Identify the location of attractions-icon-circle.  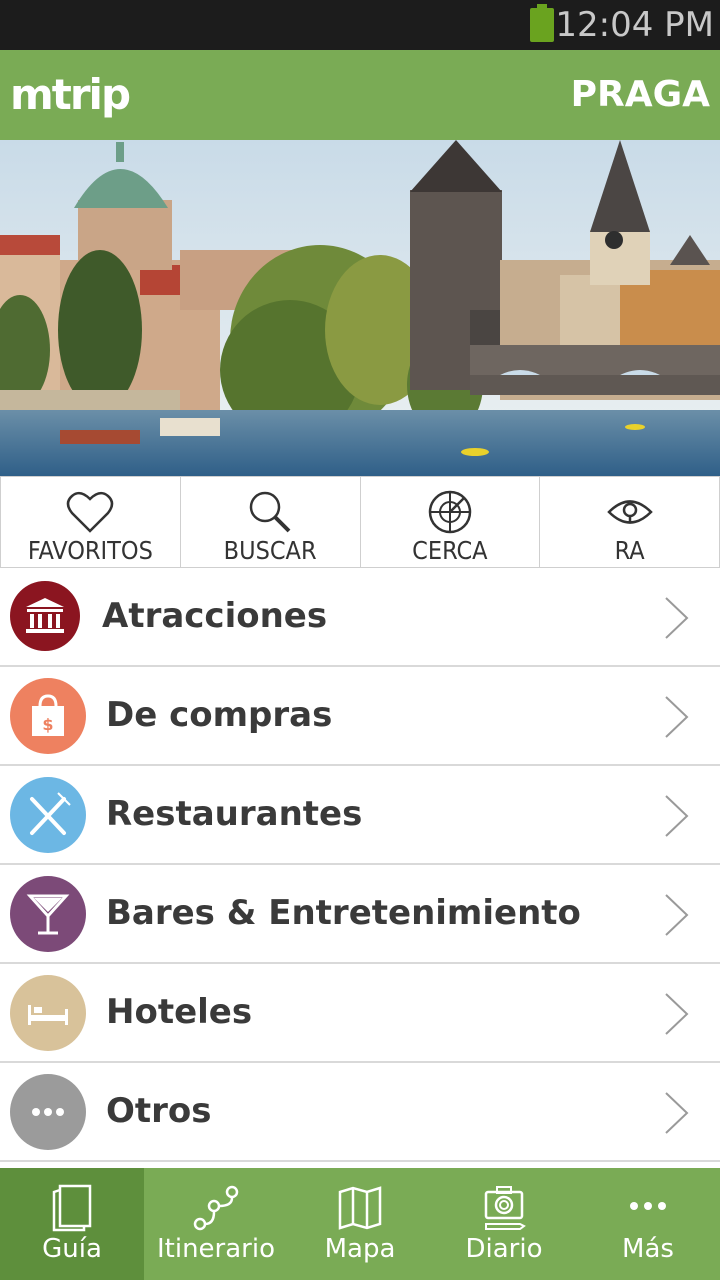
(45, 616).